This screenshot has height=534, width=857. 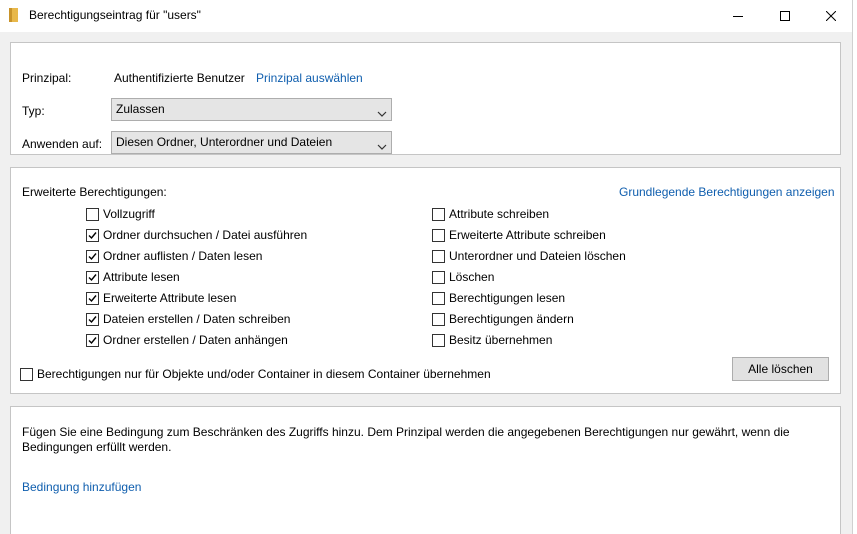 I want to click on maximize-icon, so click(x=785, y=15).